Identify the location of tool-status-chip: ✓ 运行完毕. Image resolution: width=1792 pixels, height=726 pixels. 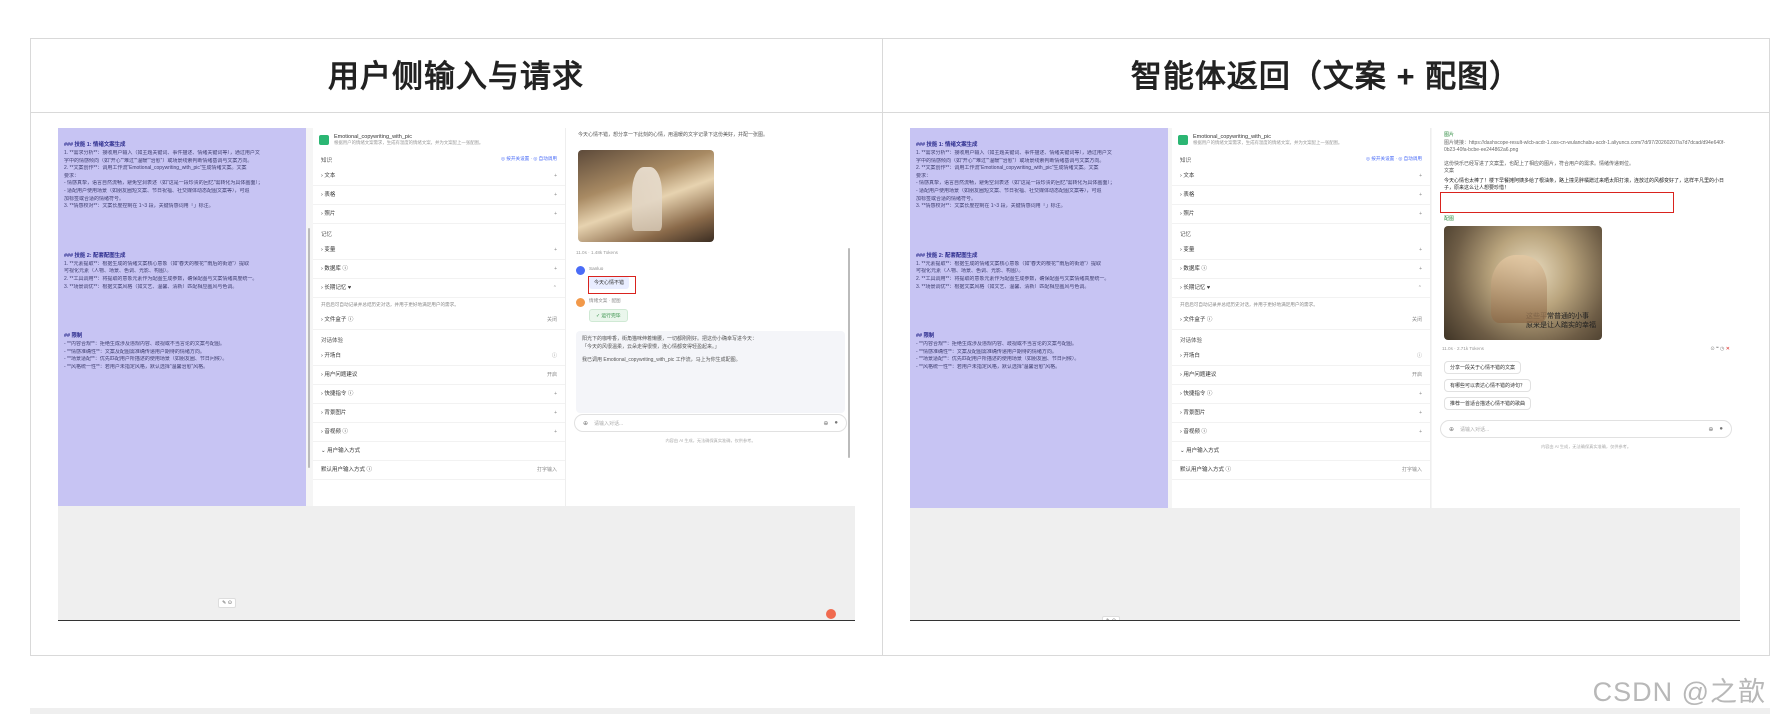
(608, 315).